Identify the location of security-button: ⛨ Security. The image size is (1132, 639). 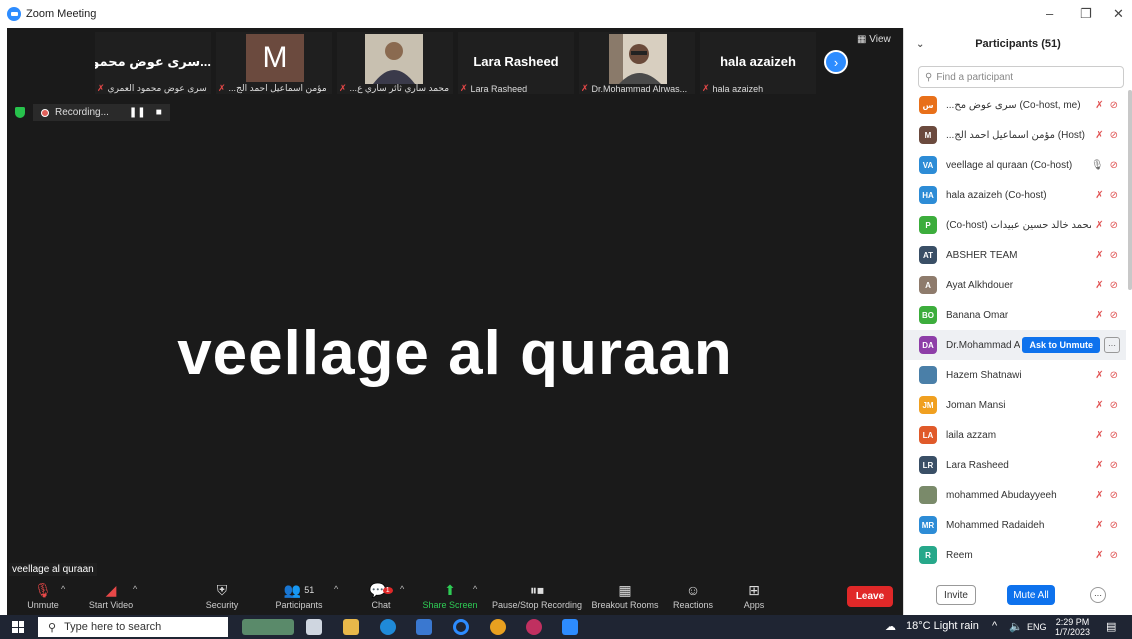
(222, 595).